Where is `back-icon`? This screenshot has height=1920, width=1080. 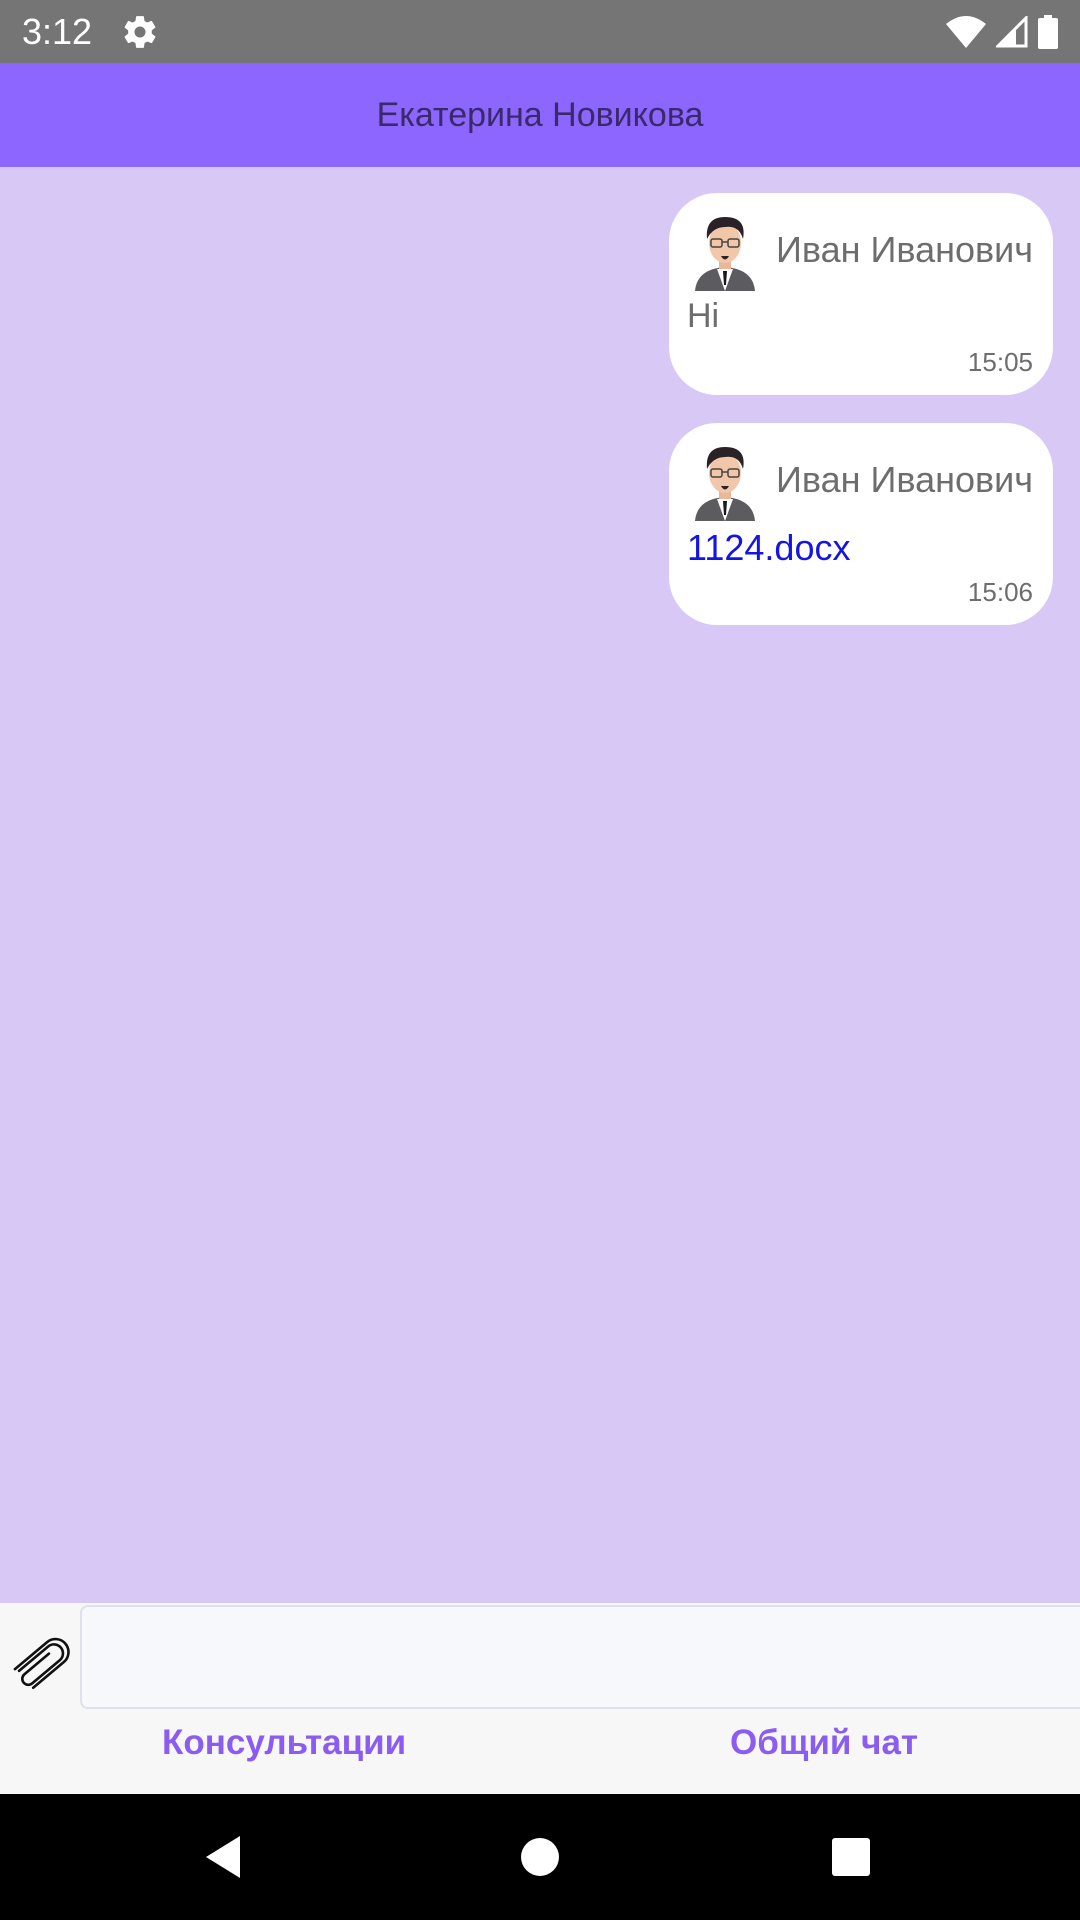 back-icon is located at coordinates (225, 1857).